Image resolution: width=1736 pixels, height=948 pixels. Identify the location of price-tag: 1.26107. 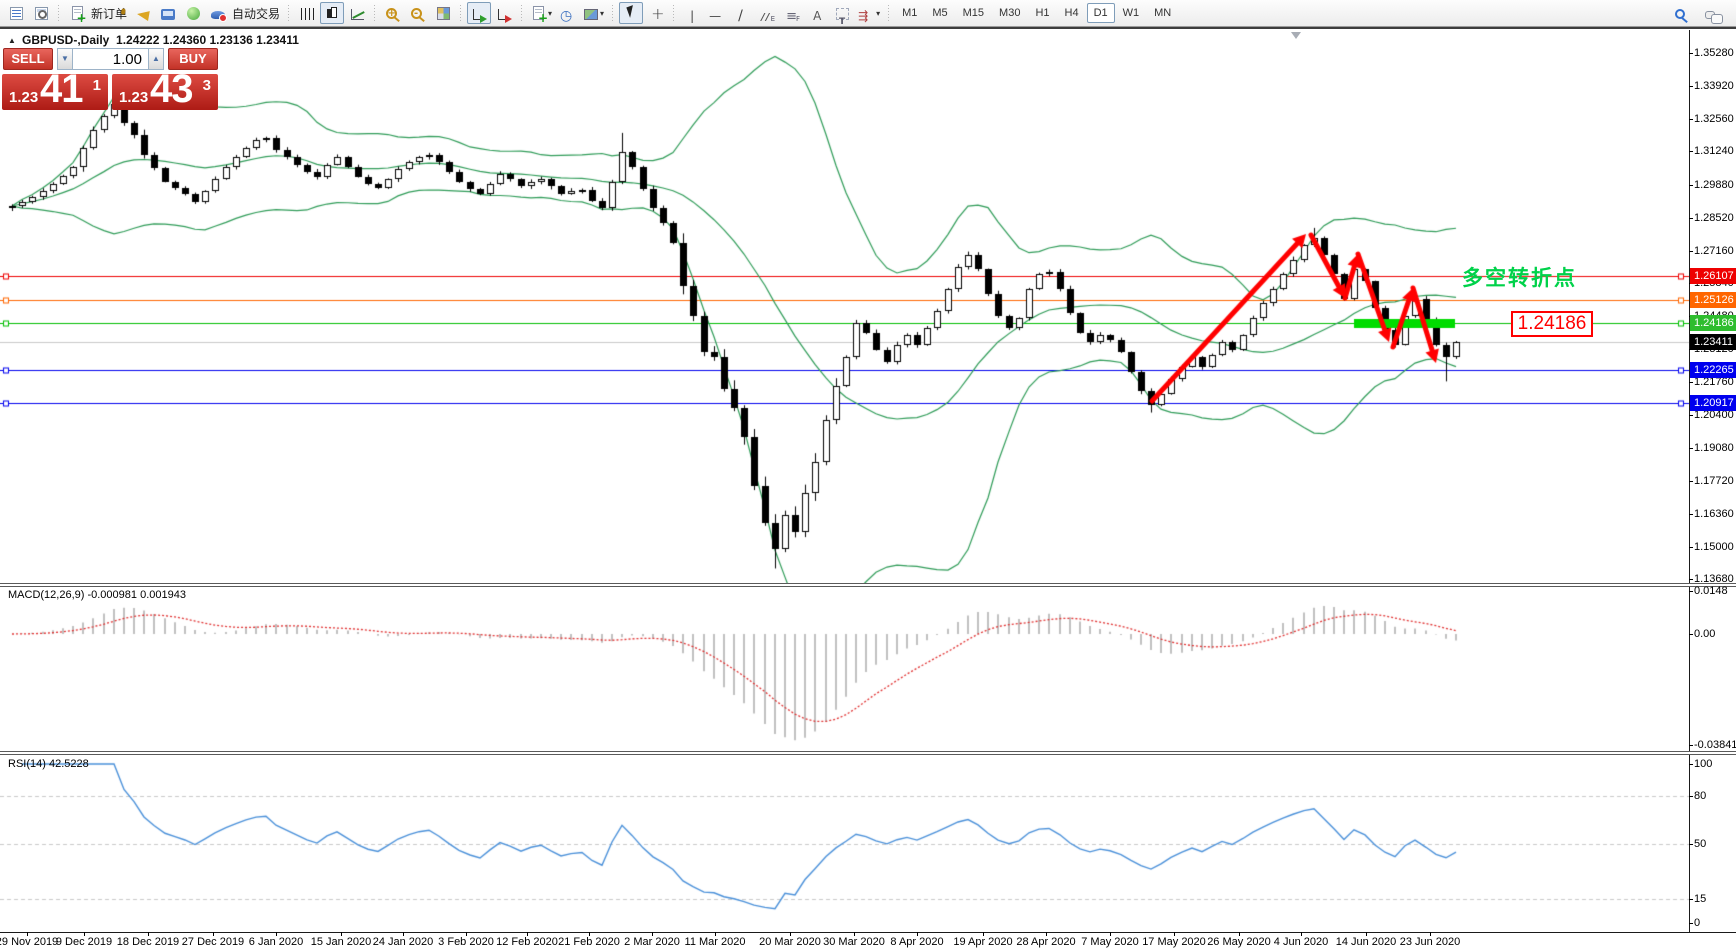
(1713, 276).